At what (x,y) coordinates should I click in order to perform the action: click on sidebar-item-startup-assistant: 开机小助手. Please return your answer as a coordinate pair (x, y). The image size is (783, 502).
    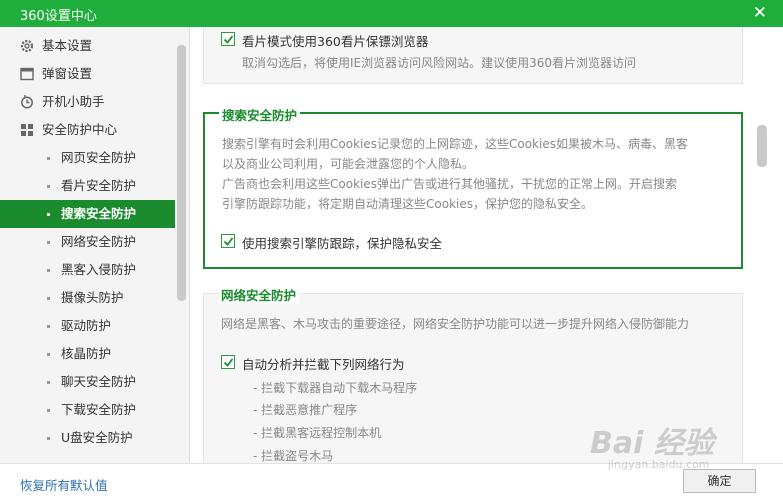
    Looking at the image, I should click on (87, 102).